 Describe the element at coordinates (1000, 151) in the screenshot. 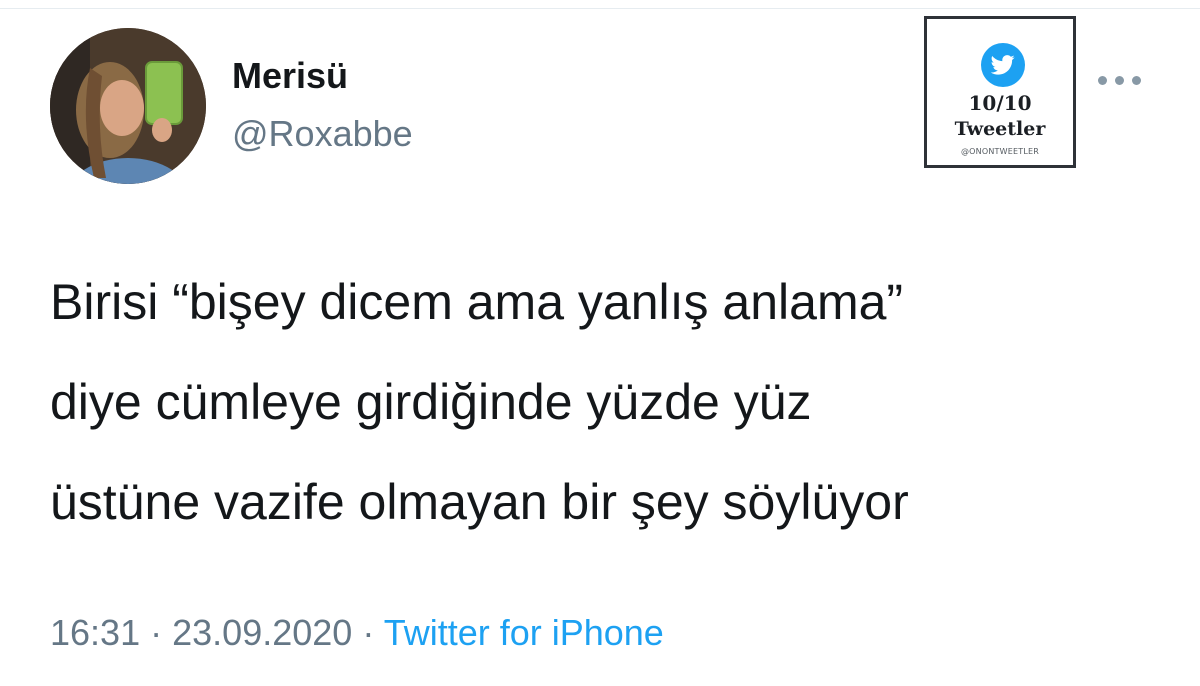

I see `watermark-handle: @ONONTWEETLER` at that location.